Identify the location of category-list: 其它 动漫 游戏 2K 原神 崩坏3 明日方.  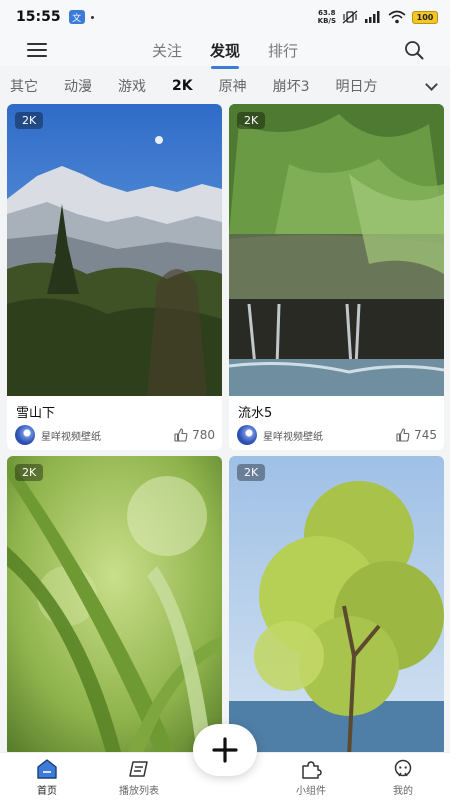
(225, 86).